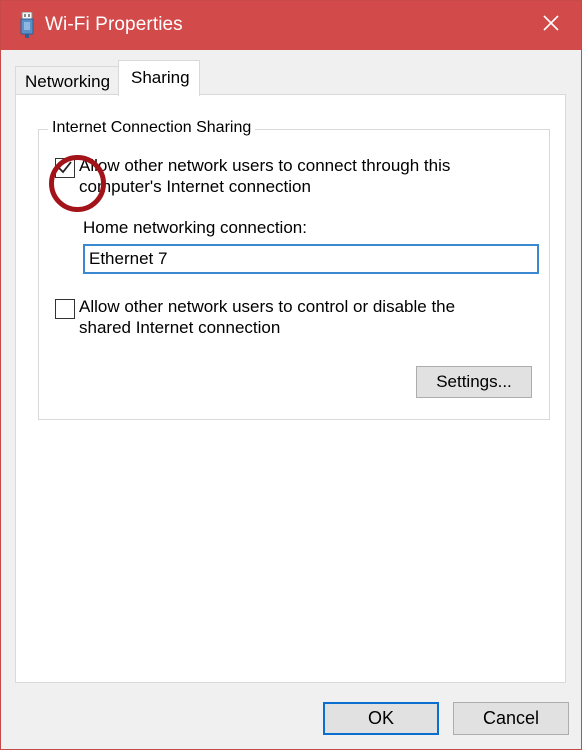 The width and height of the screenshot is (582, 750). I want to click on group-title: Internet Connection Sharing, so click(152, 128).